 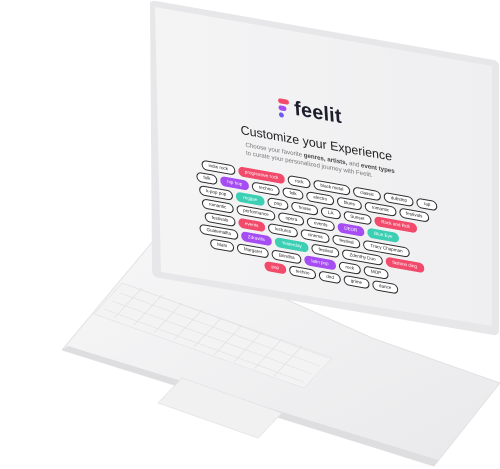 I want to click on brand-wordmark: feelit, so click(x=318, y=113).